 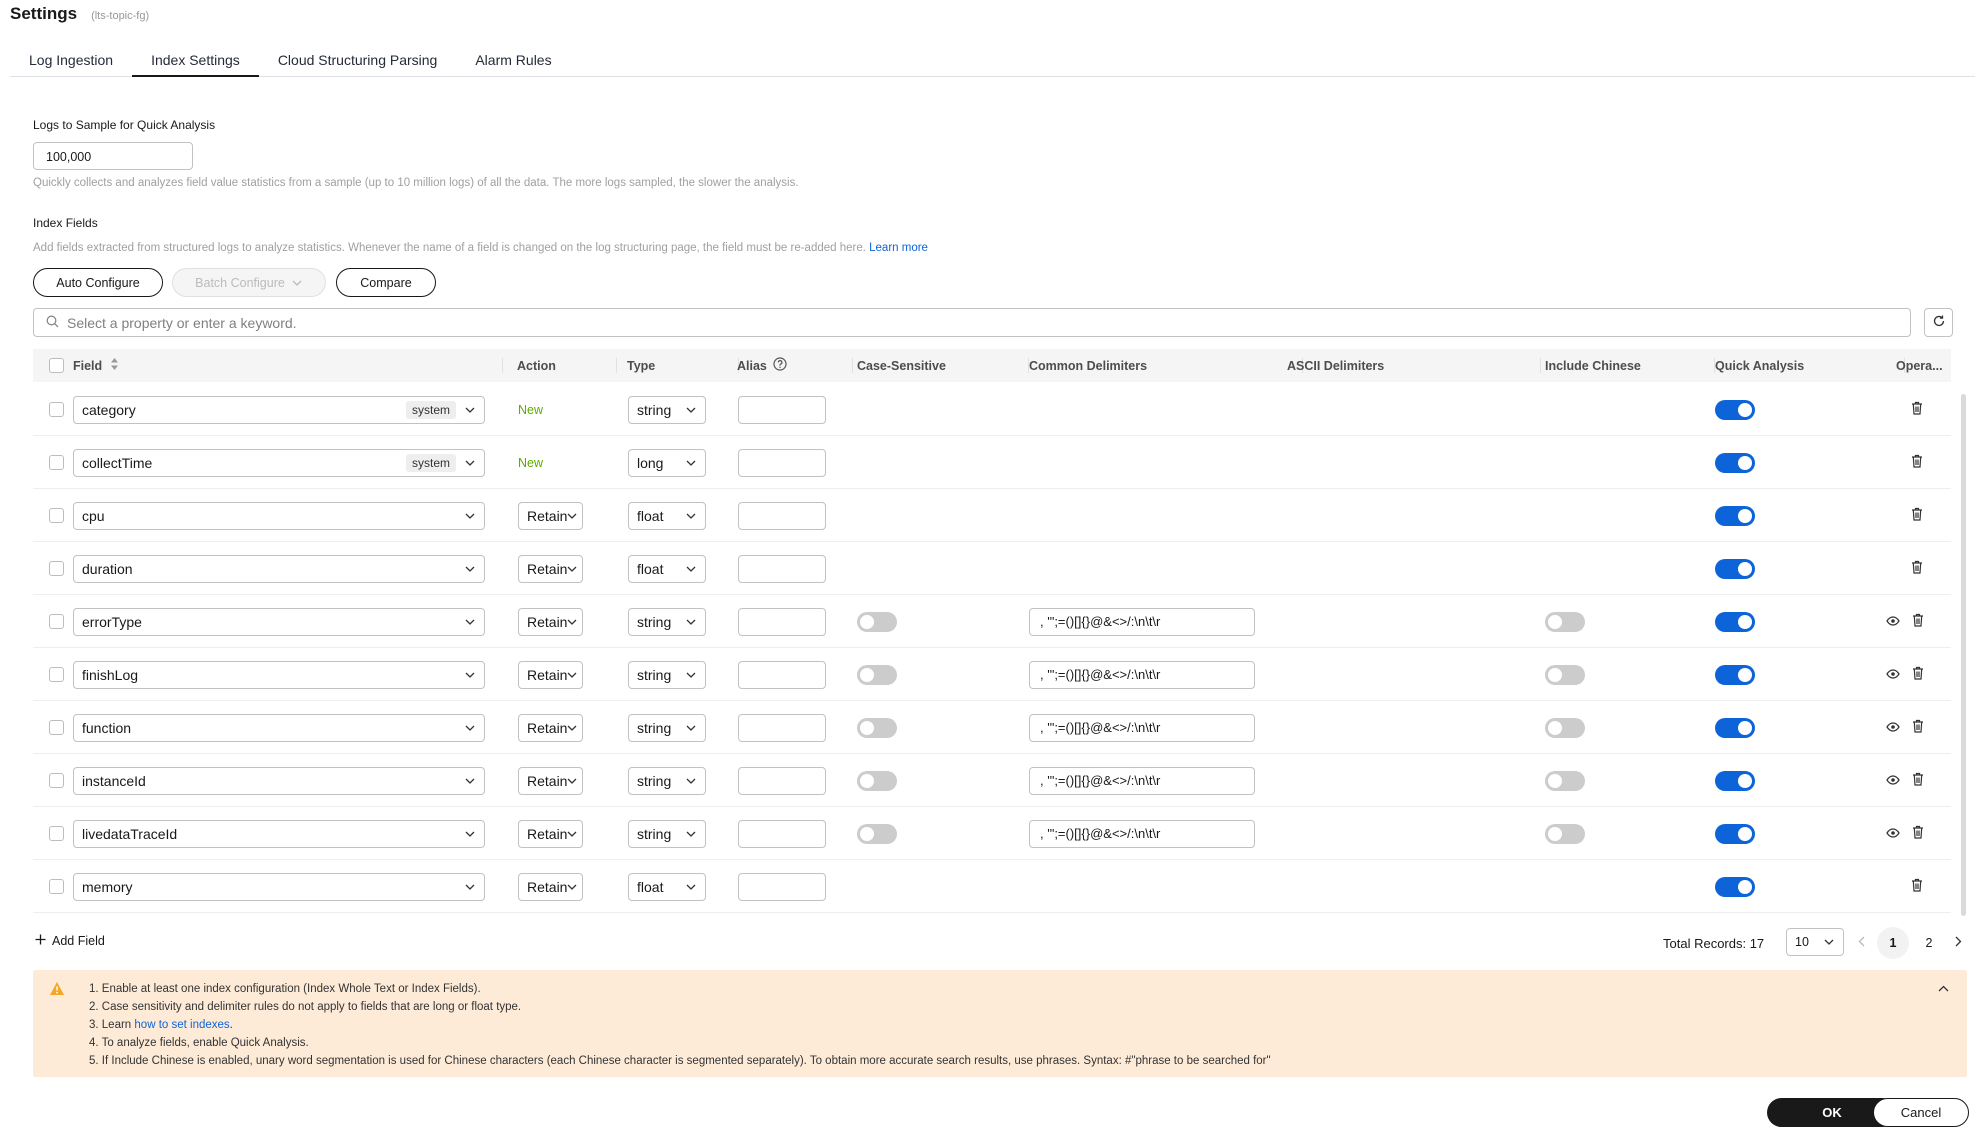 What do you see at coordinates (279, 727) in the screenshot?
I see `field-select: function` at bounding box center [279, 727].